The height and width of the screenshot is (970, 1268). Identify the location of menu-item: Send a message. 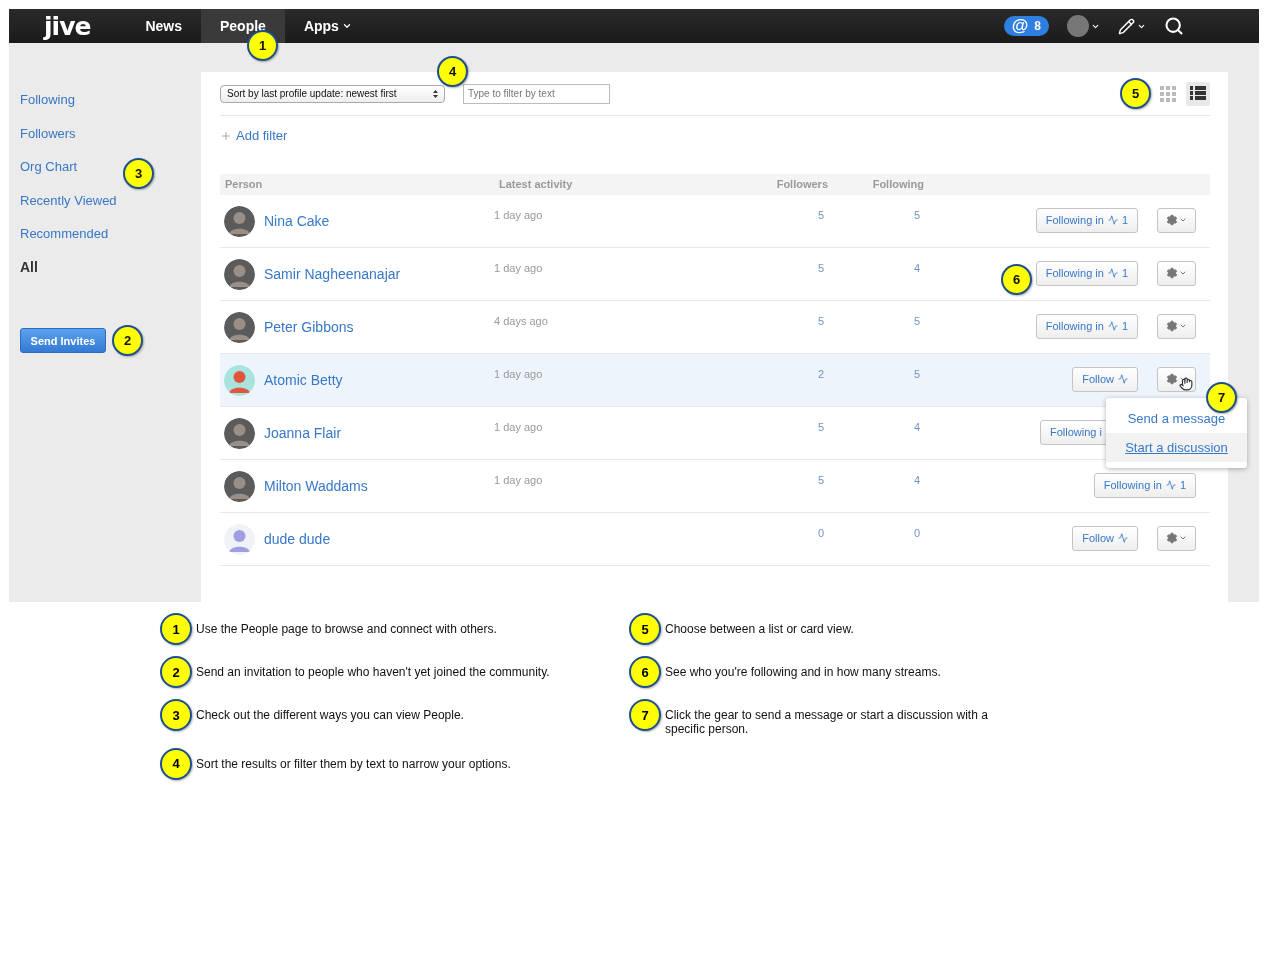
(1176, 418).